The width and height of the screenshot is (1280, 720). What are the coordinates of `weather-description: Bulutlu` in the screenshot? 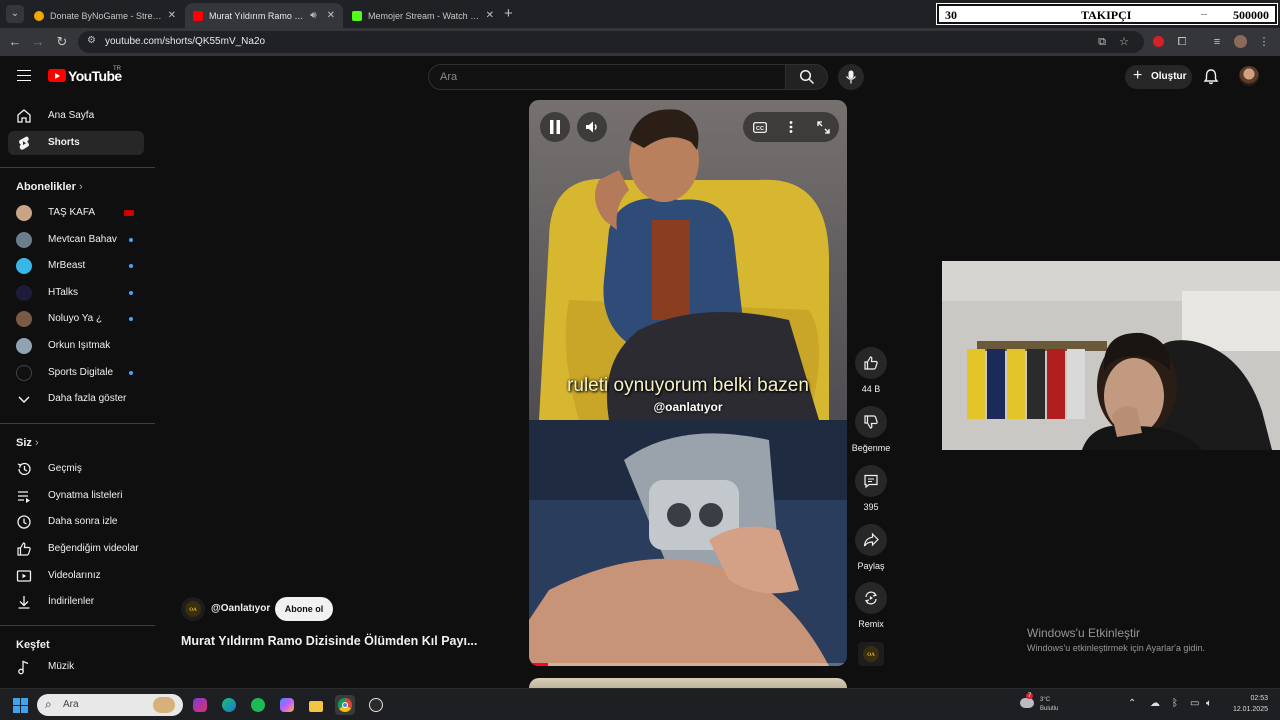 It's located at (1049, 709).